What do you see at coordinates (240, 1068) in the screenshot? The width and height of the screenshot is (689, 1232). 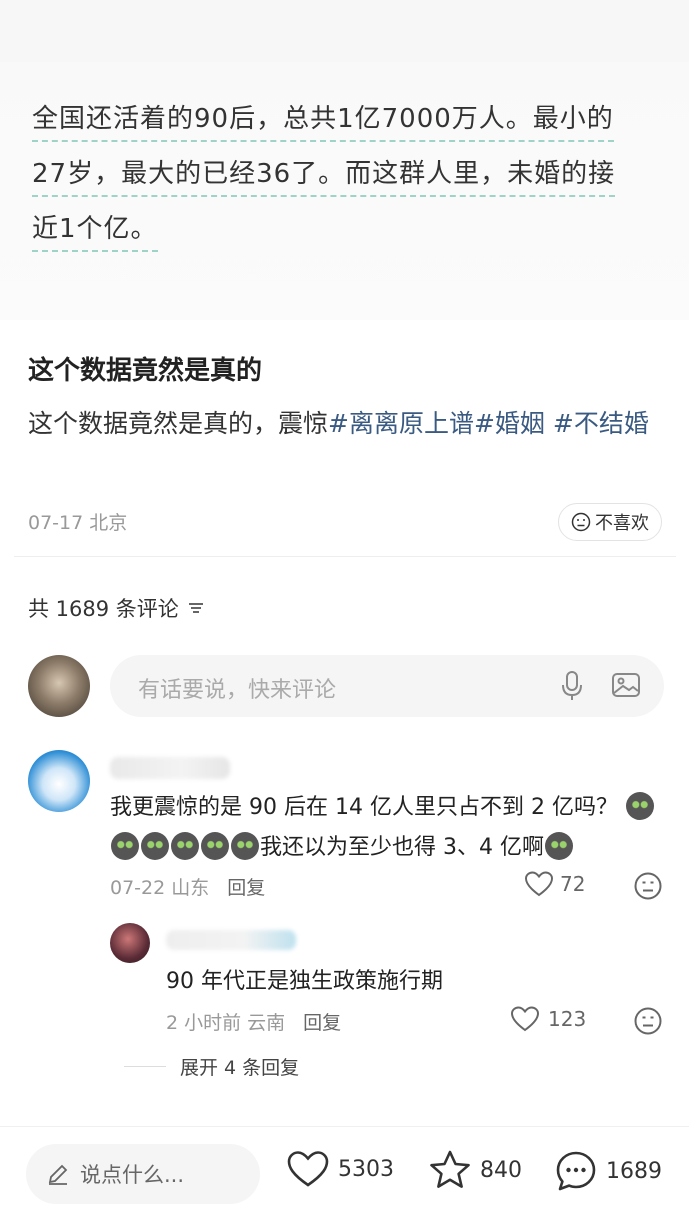 I see `expand-replies-label: 展开 4 条回复` at bounding box center [240, 1068].